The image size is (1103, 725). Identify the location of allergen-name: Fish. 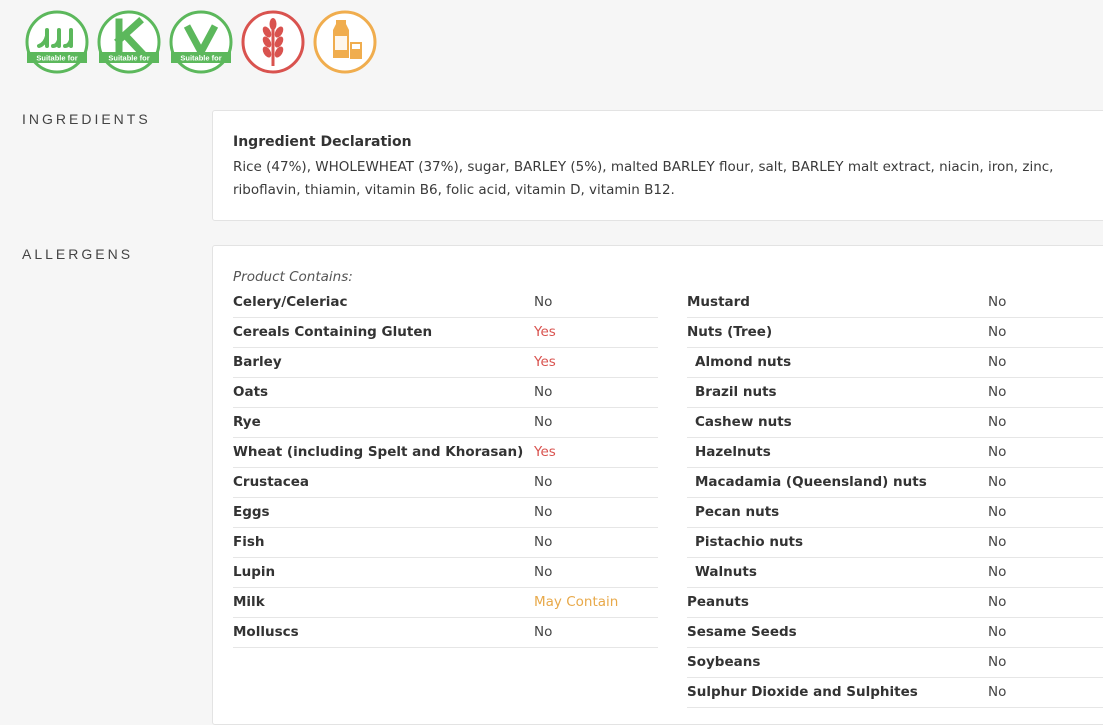
(249, 542).